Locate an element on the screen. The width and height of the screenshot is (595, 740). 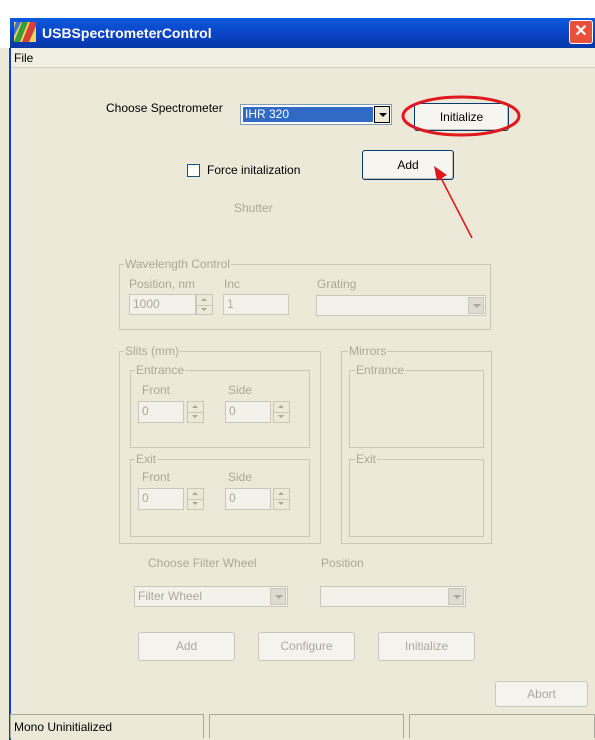
annotation-overlay is located at coordinates (461, 167).